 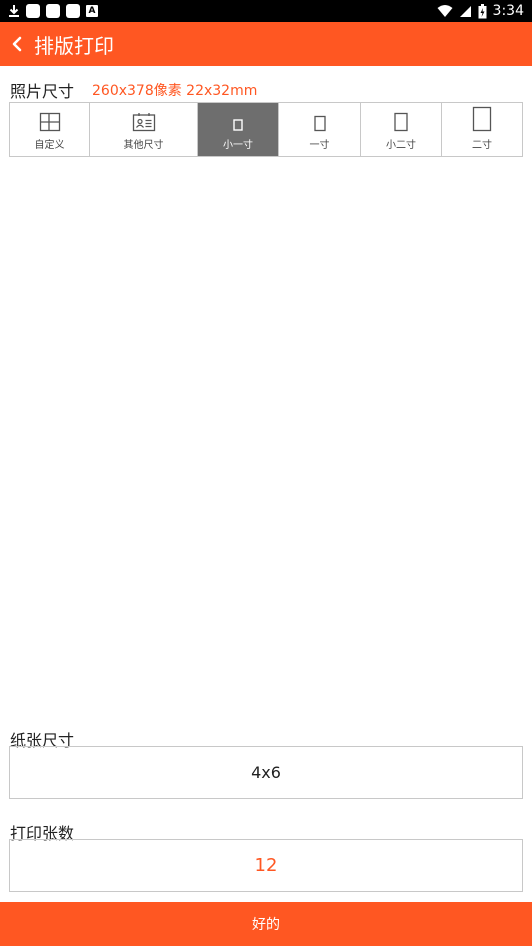 I want to click on tab-label: 一寸, so click(x=319, y=145).